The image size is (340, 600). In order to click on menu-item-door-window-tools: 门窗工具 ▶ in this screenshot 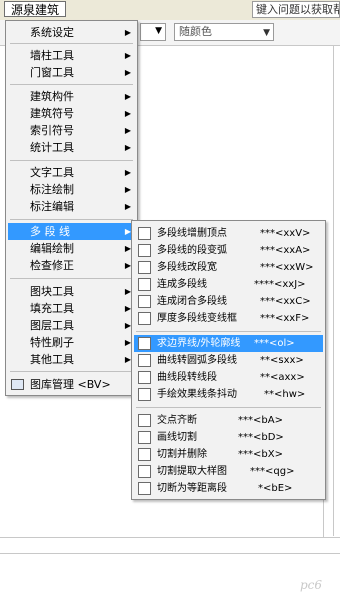, I will do `click(71, 72)`.